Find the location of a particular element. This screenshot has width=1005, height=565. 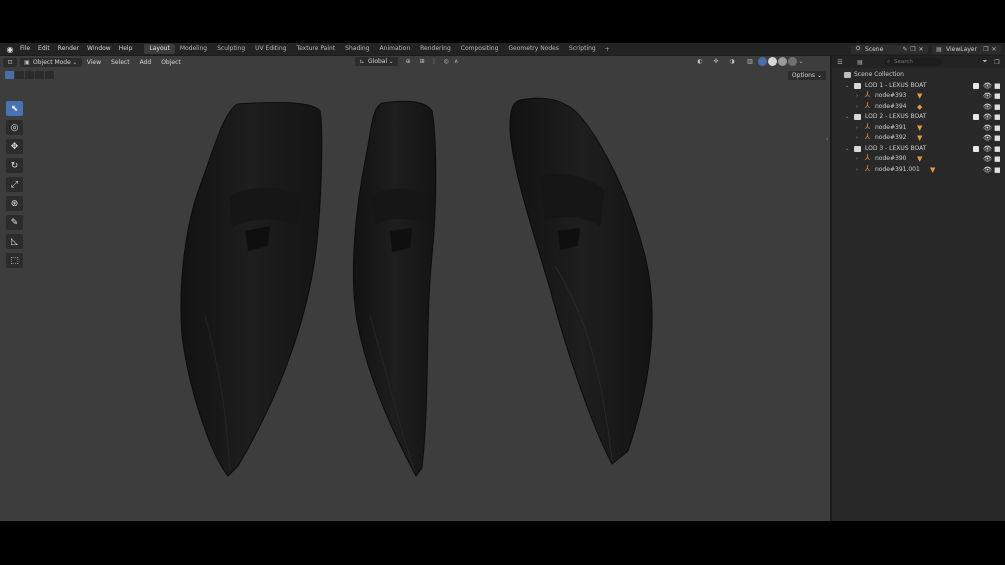

select-box-tool-icon: ⬉ is located at coordinates (14, 108).